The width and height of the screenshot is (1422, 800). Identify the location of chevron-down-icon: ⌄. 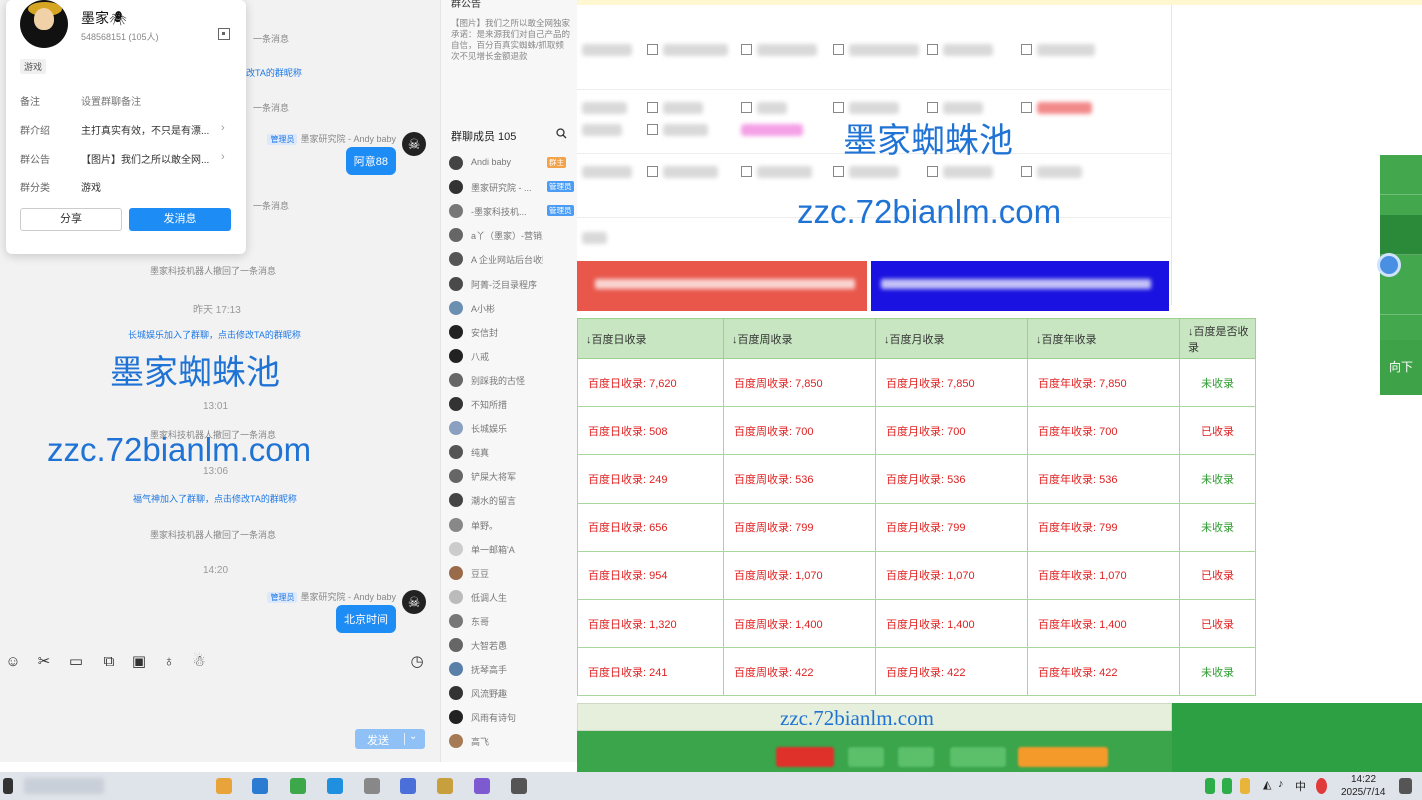
(413, 736).